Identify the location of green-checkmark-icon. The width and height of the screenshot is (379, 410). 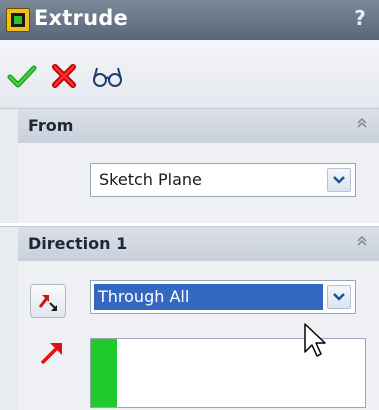
(22, 76).